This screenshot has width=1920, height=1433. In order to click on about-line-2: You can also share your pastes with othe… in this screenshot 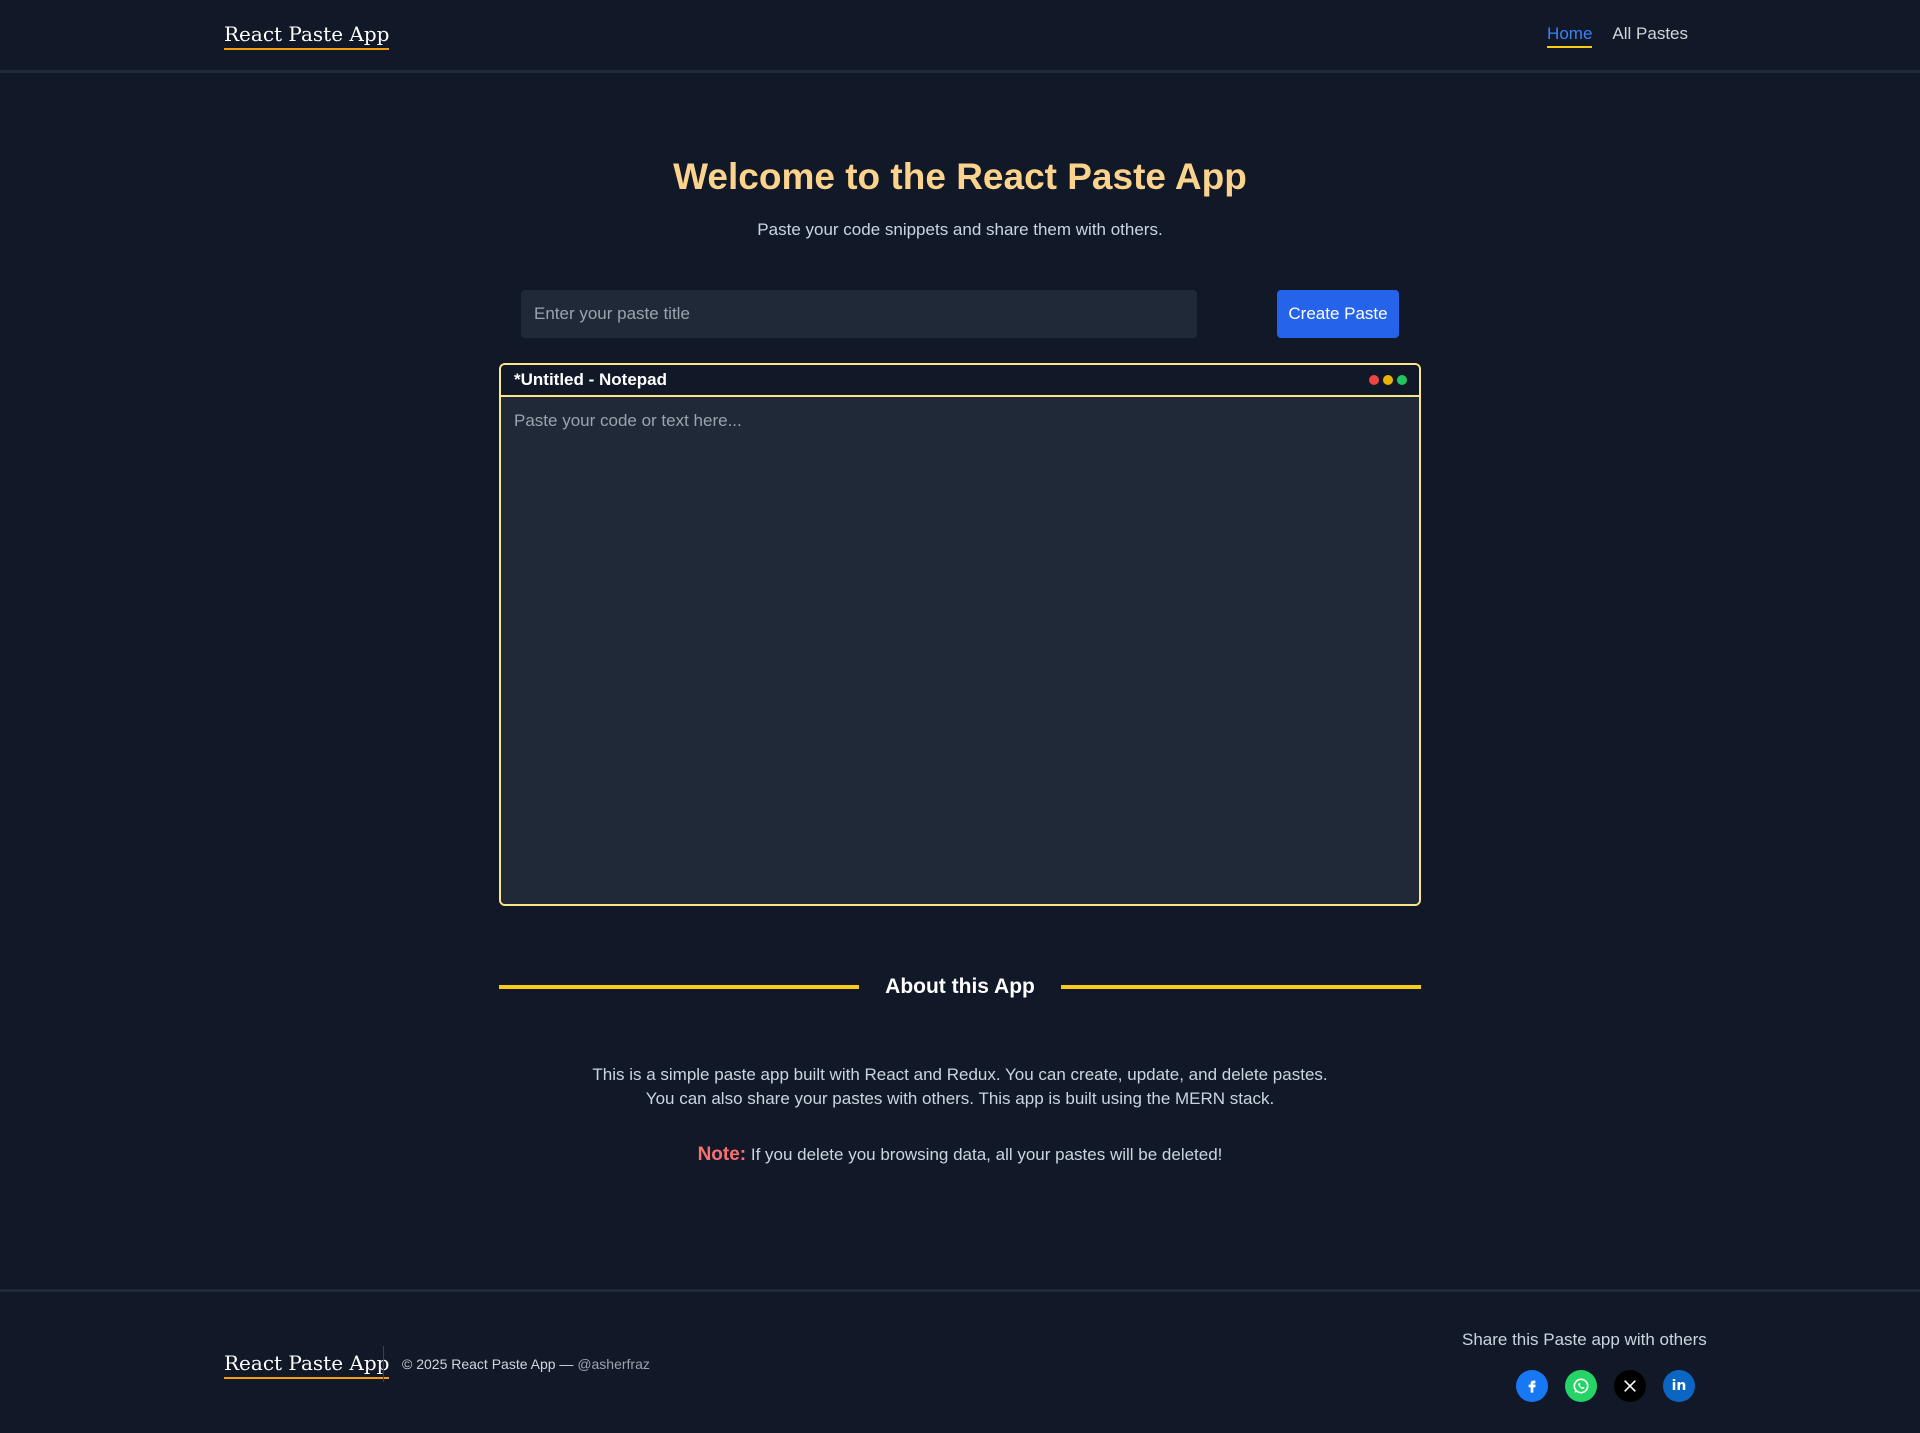, I will do `click(960, 1098)`.